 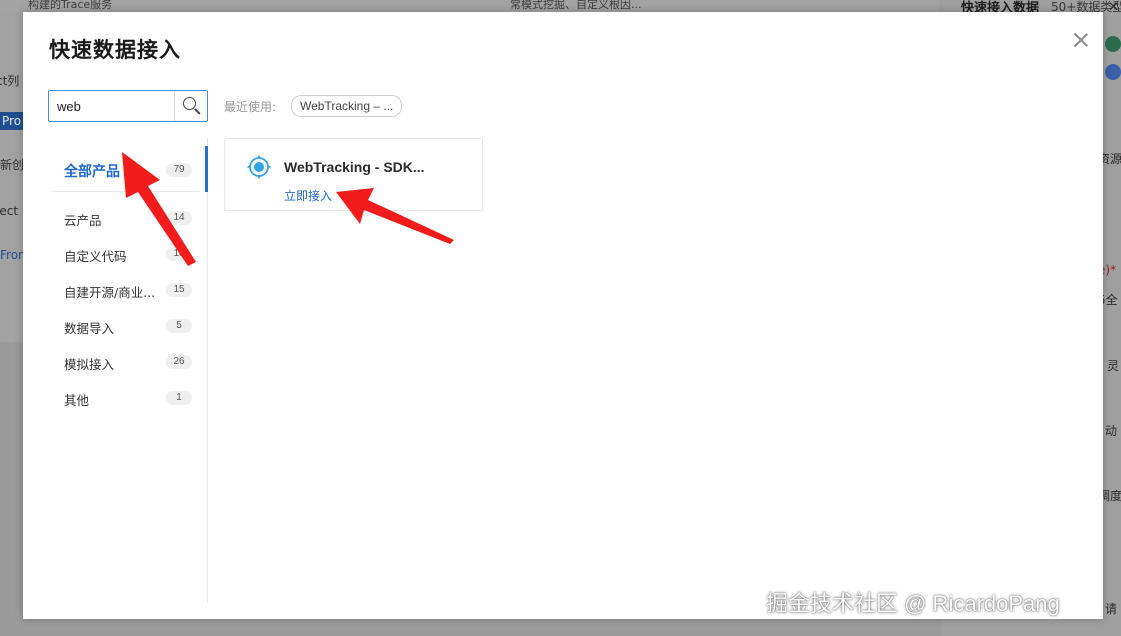 What do you see at coordinates (179, 290) in the screenshot?
I see `category-count-badge: 15` at bounding box center [179, 290].